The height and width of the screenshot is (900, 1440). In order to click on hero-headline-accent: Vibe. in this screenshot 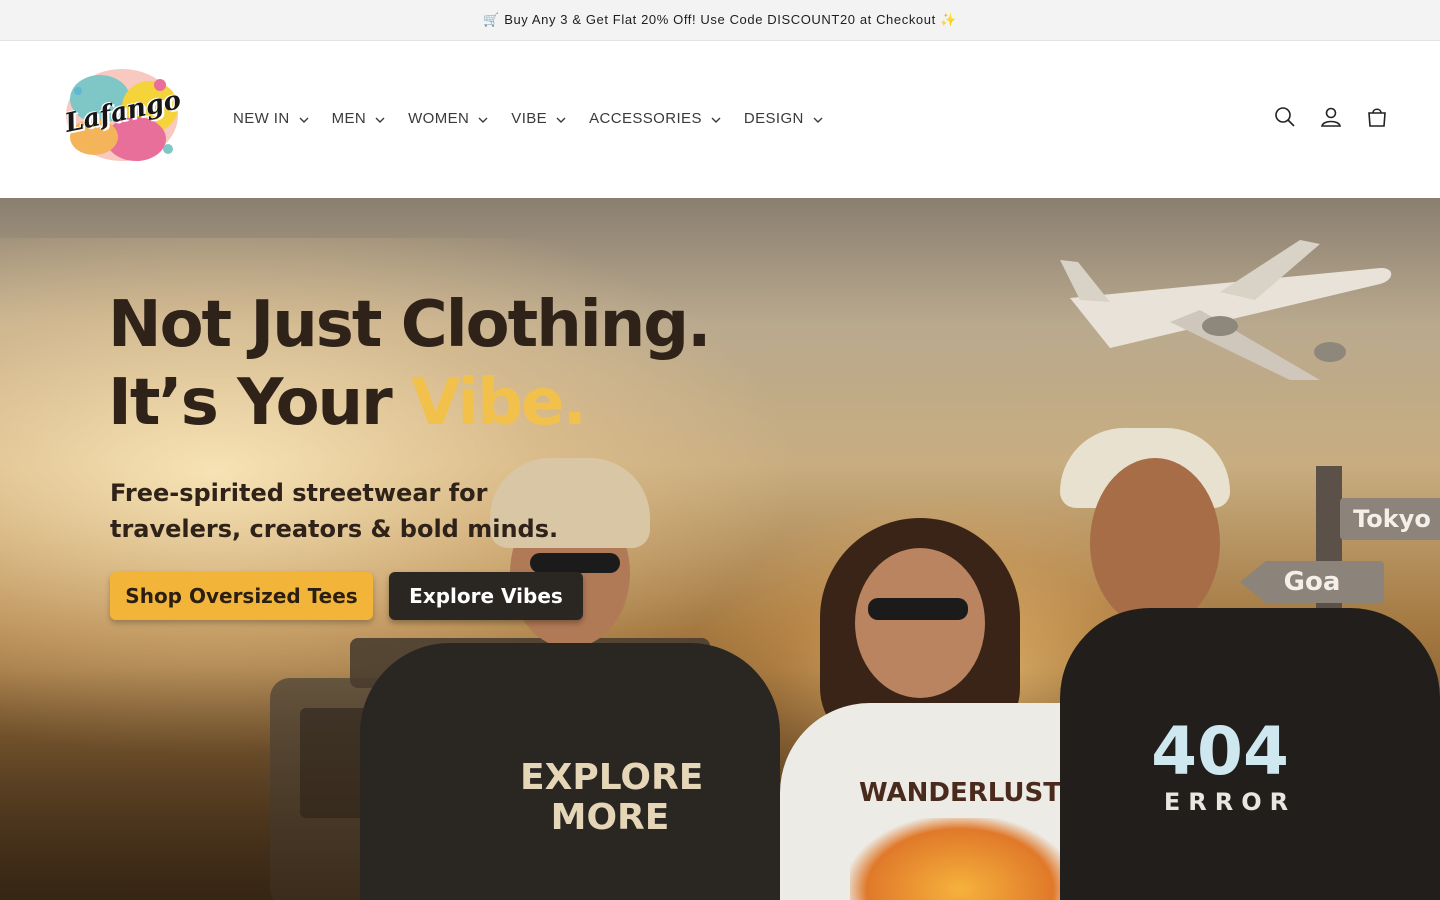, I will do `click(498, 403)`.